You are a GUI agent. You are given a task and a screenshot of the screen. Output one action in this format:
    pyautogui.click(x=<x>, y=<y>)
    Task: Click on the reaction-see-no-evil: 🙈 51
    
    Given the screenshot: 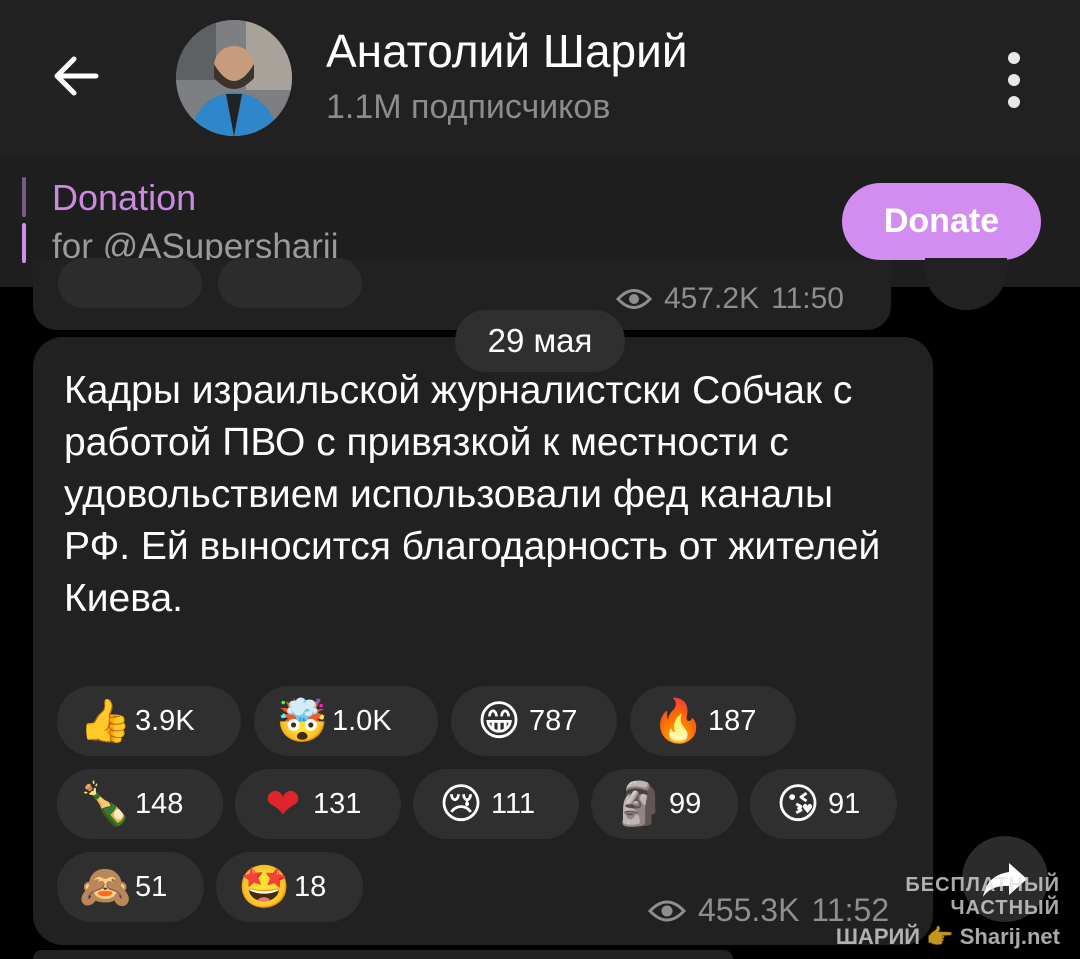 What is the action you would take?
    pyautogui.click(x=130, y=887)
    